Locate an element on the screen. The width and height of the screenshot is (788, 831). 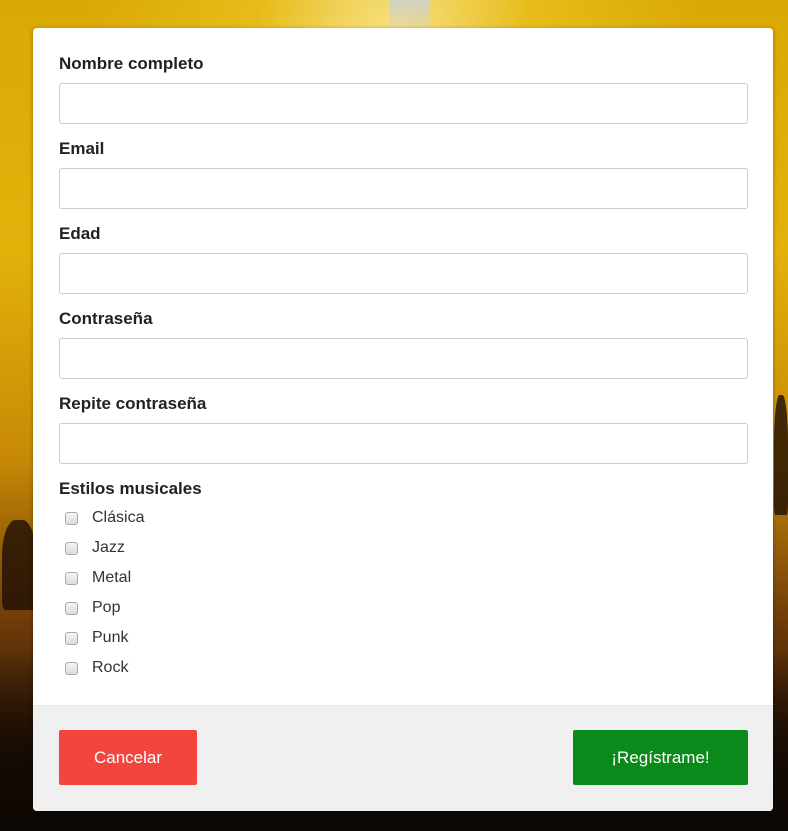
repeat-password-input is located at coordinates (403, 443).